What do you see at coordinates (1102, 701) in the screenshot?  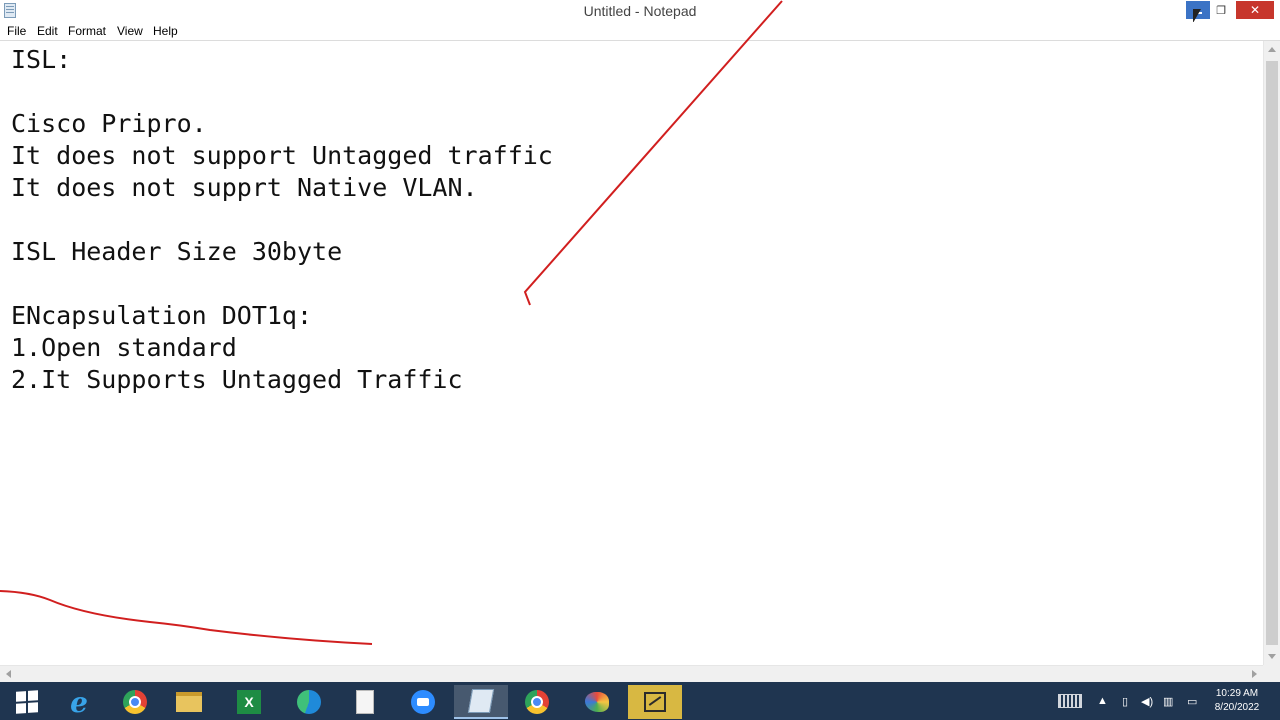 I see `tray-overflow-icon: ▲` at bounding box center [1102, 701].